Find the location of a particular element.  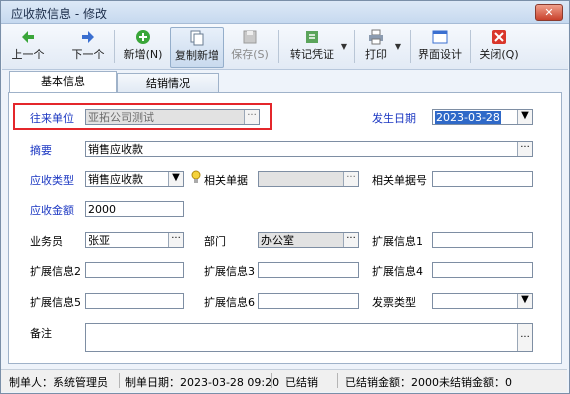

related-doc-lookup-button: ··· is located at coordinates (350, 179).